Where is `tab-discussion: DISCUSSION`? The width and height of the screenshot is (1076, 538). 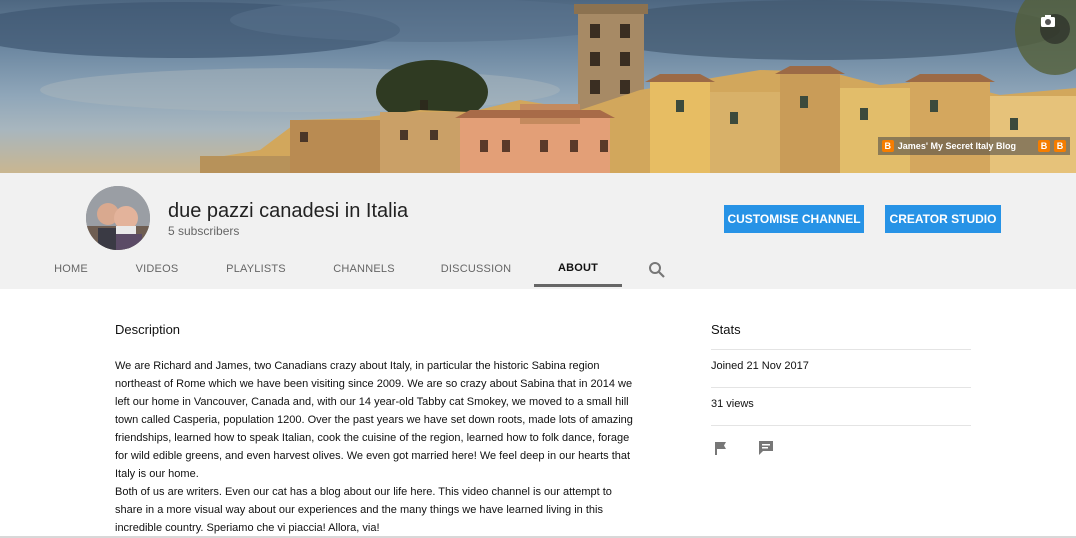 tab-discussion: DISCUSSION is located at coordinates (476, 269).